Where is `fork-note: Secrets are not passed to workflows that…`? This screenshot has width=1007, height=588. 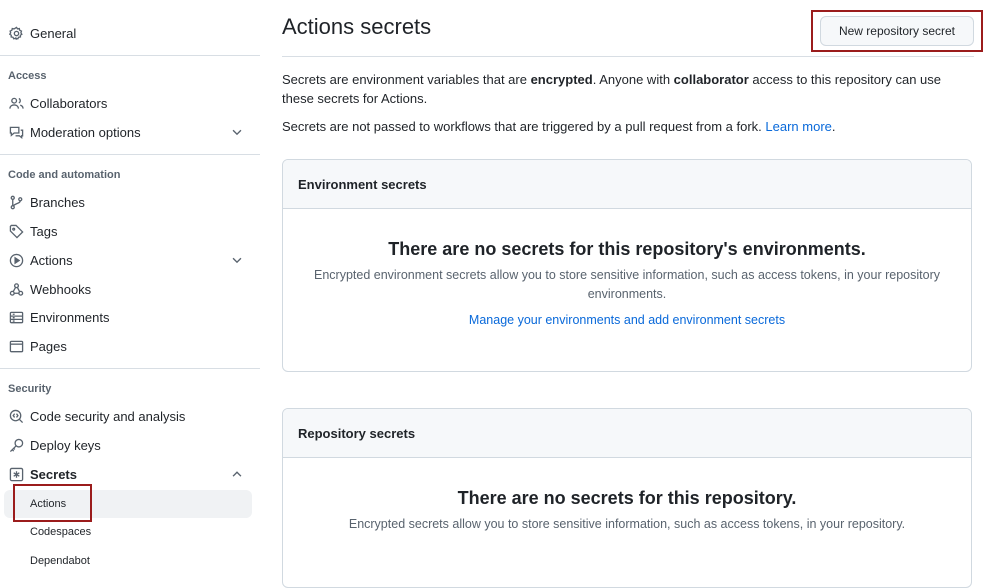
fork-note: Secrets are not passed to workflows that… is located at coordinates (627, 126).